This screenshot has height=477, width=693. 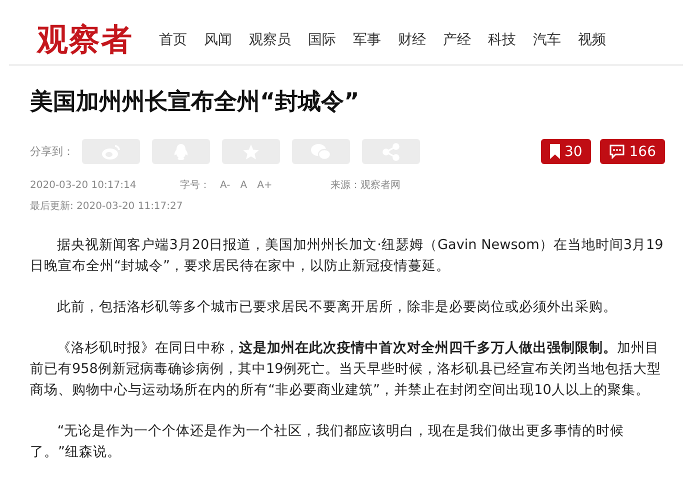 I want to click on article-paragraph: “无论是作为一个个体还是作为一个社区，我们都应该明白，现在是我们做出更多事情的时候了。”纽森说。, so click(x=328, y=442).